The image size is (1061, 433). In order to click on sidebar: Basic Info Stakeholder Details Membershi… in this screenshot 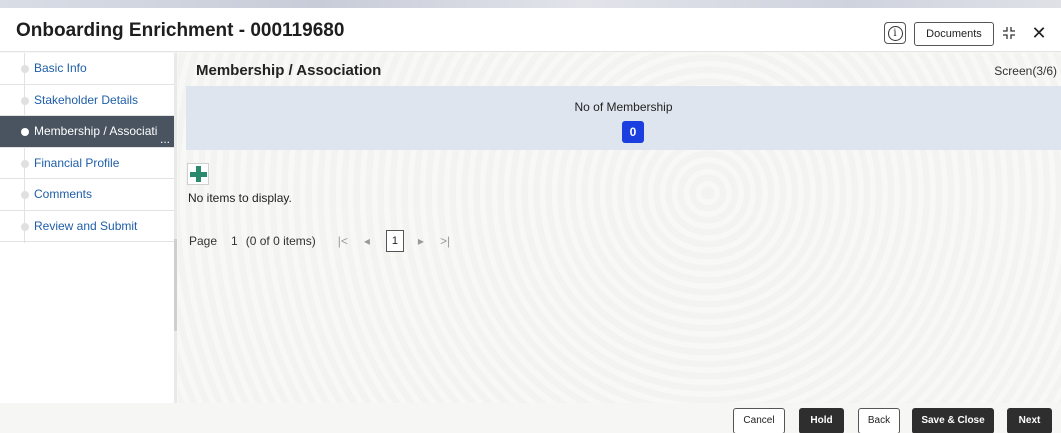, I will do `click(87, 228)`.